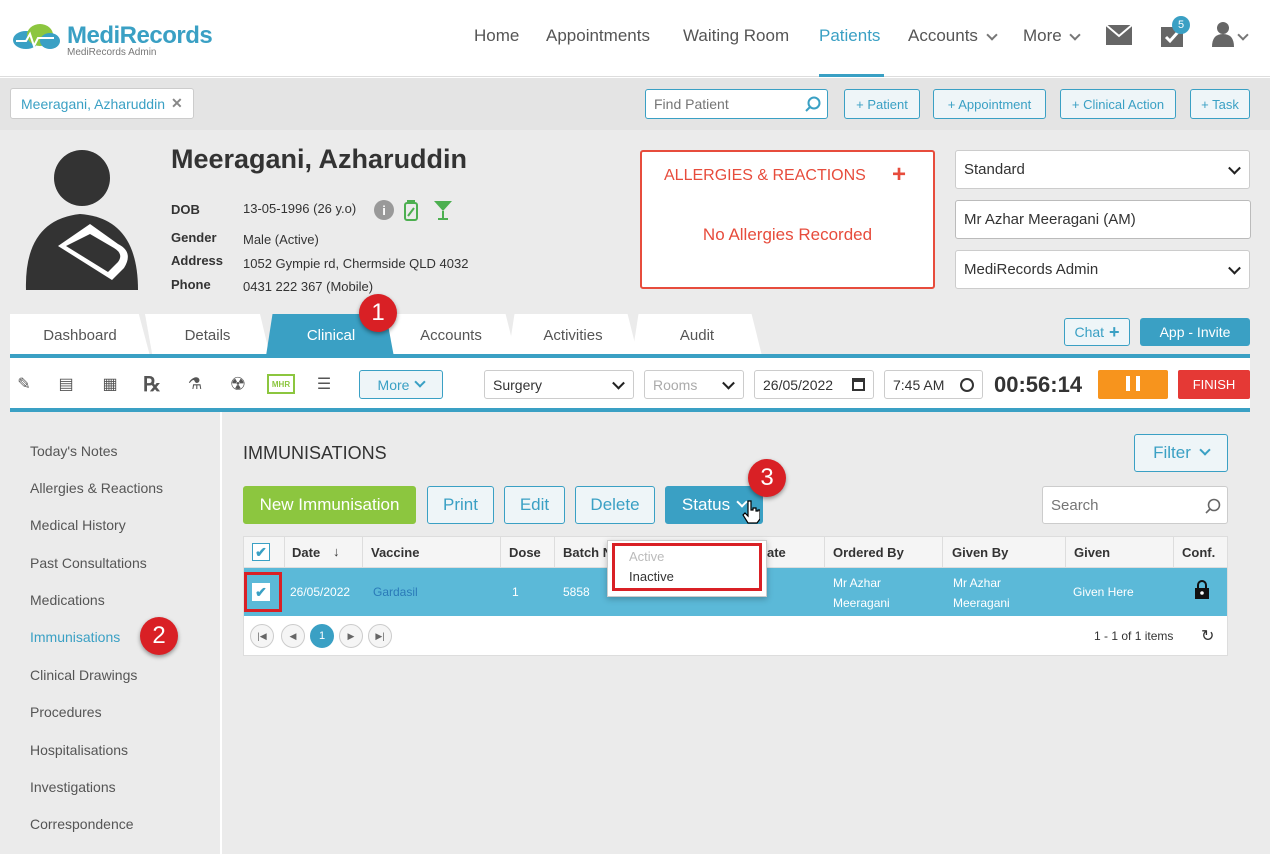 The image size is (1270, 854). Describe the element at coordinates (1198, 552) in the screenshot. I see `col-conf: Conf.` at that location.